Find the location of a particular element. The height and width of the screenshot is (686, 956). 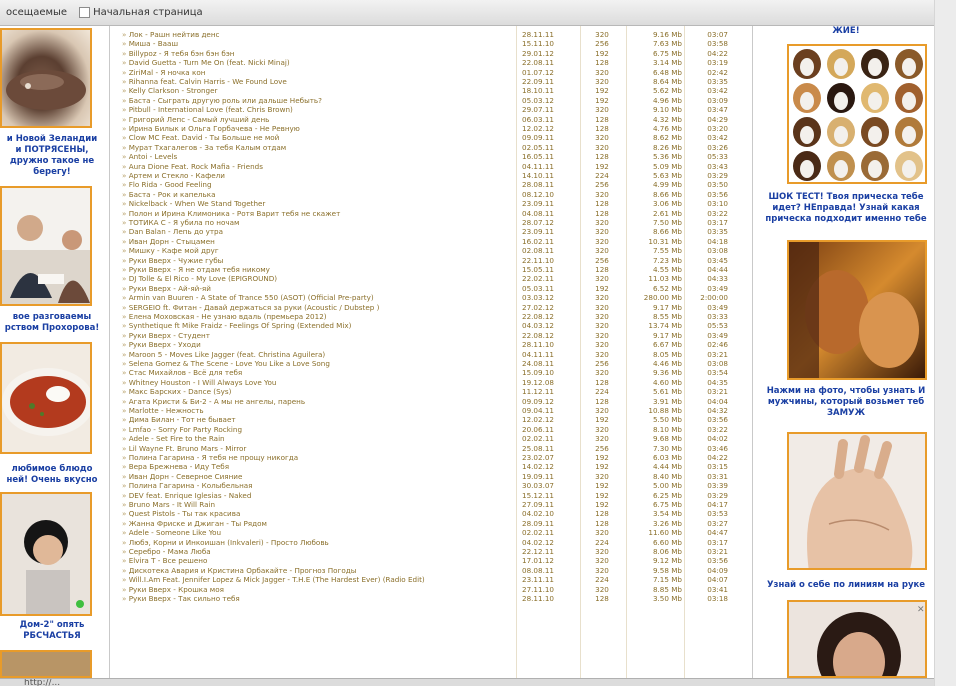

right-ad-image-palm is located at coordinates (857, 501).